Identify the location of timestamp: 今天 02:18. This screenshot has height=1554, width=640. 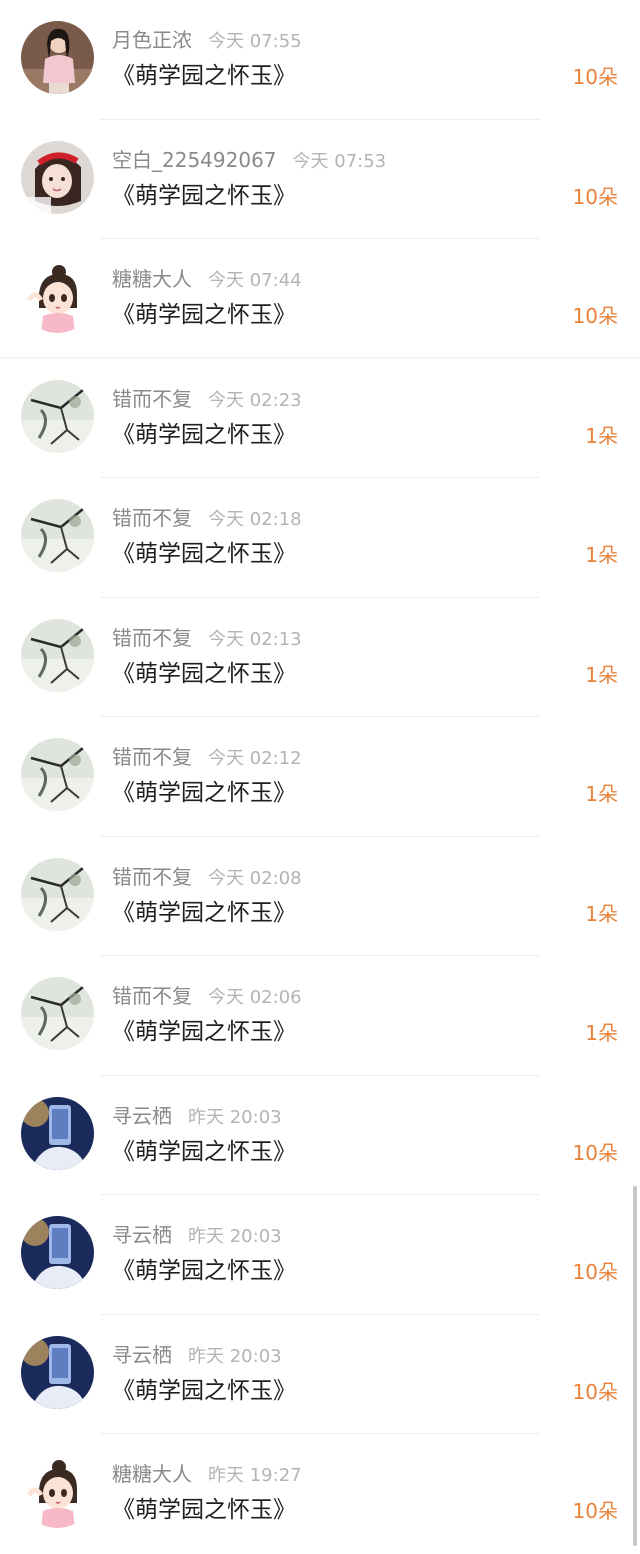
(255, 519).